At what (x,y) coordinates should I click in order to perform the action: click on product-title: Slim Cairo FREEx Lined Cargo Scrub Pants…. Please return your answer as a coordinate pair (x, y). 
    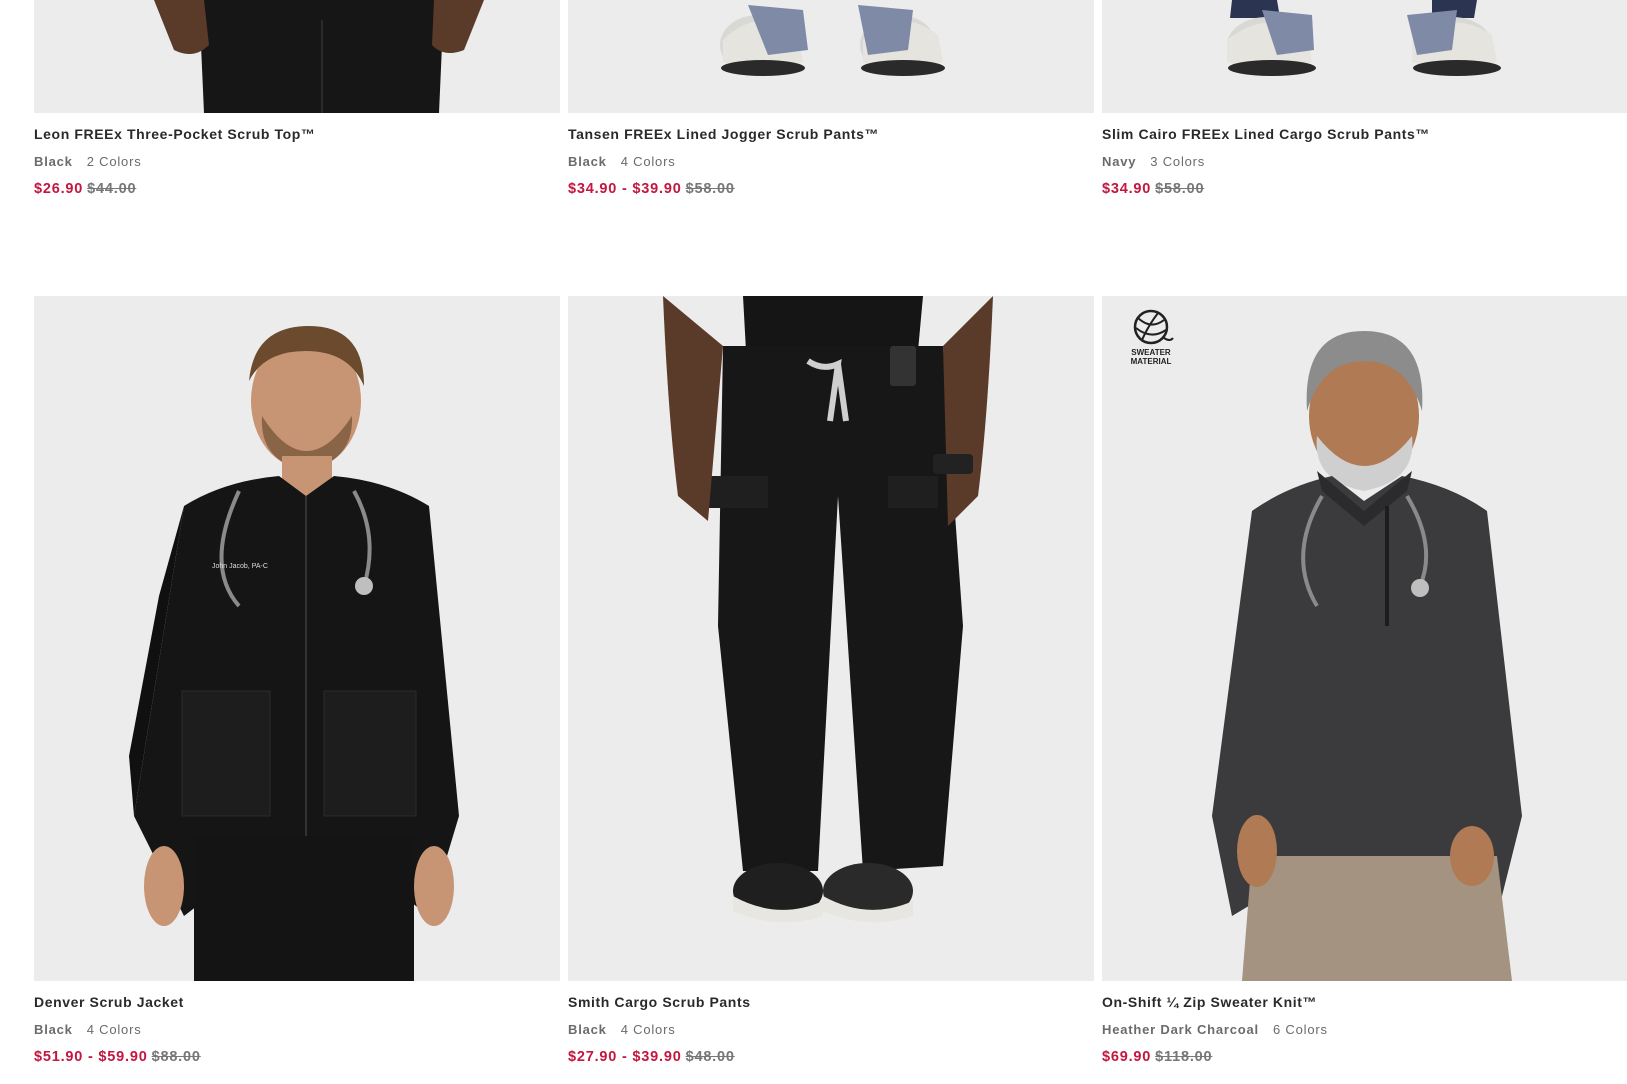
    Looking at the image, I should click on (1364, 134).